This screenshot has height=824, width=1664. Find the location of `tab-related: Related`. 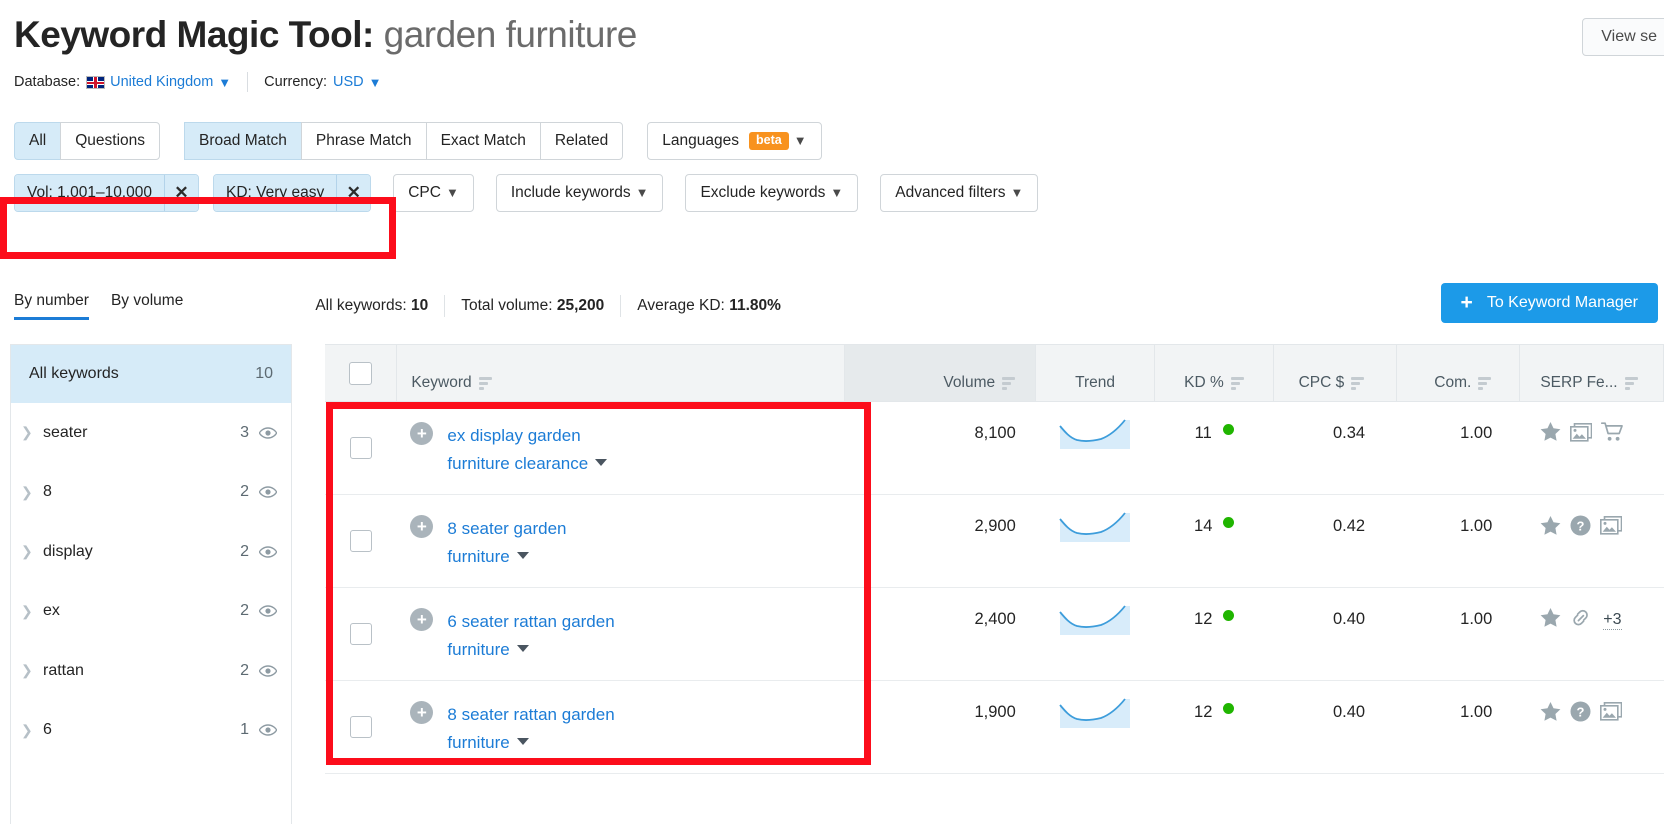

tab-related: Related is located at coordinates (581, 141).